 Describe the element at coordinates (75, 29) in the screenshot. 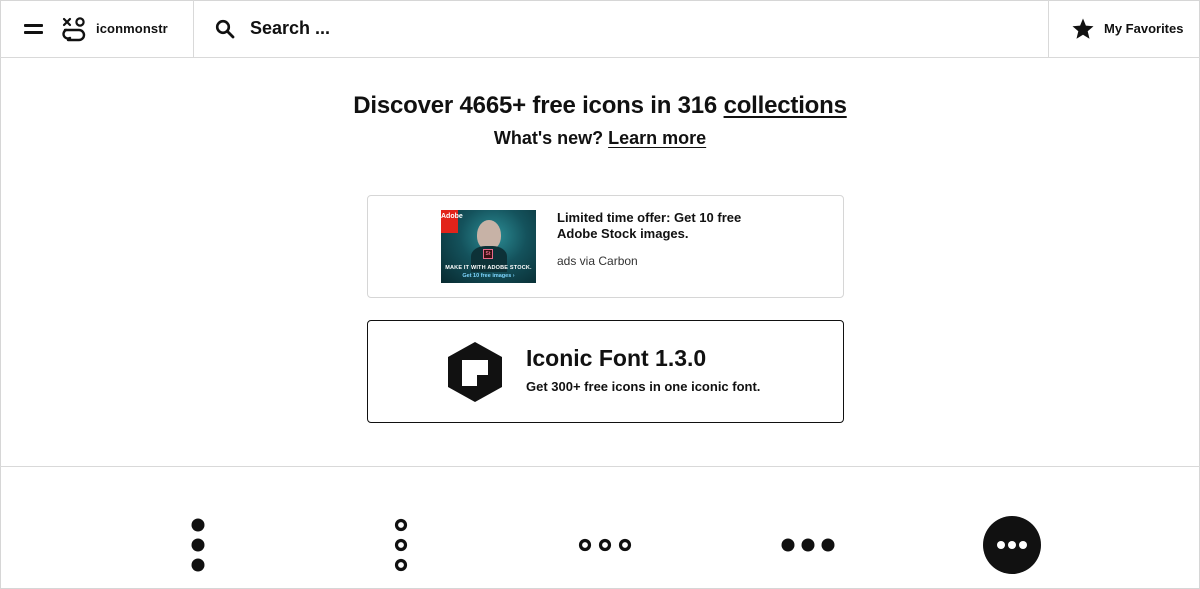

I see `iconmonstr-logo-icon` at that location.